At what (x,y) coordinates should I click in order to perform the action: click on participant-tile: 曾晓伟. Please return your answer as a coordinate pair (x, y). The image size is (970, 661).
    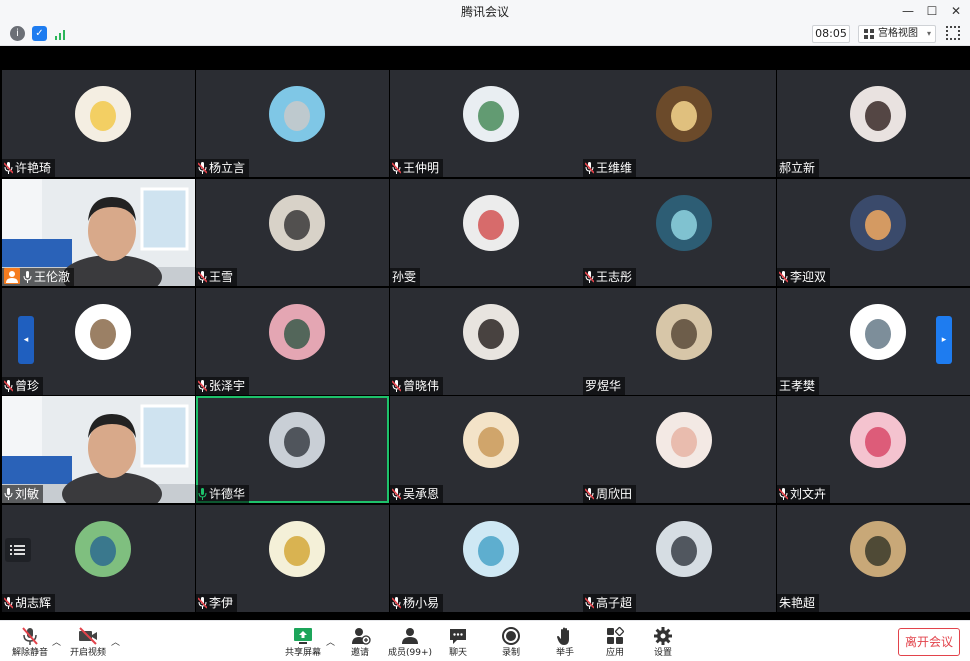
    Looking at the image, I should click on (486, 341).